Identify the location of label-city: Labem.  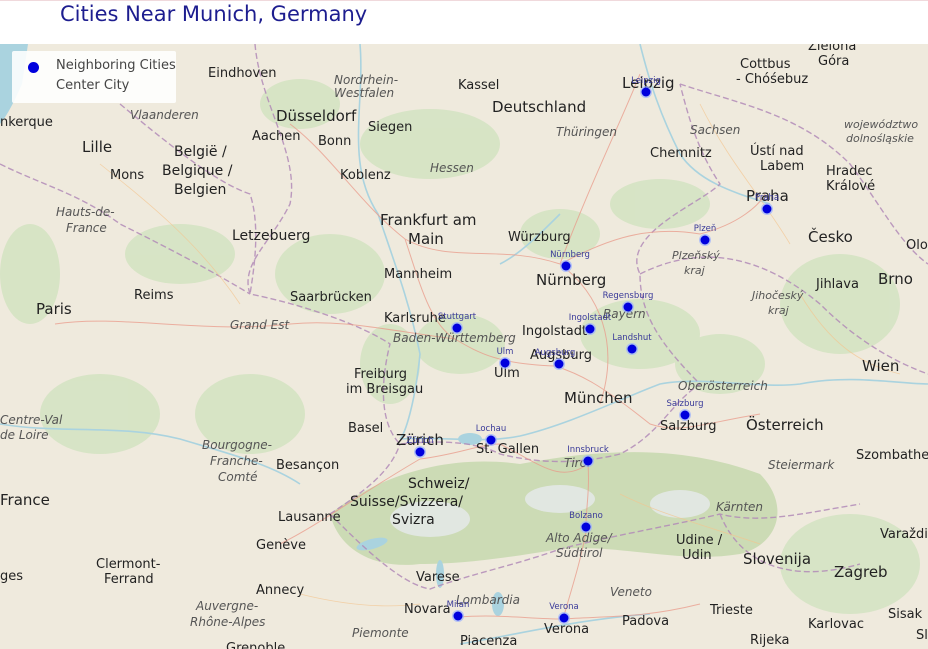
(782, 166).